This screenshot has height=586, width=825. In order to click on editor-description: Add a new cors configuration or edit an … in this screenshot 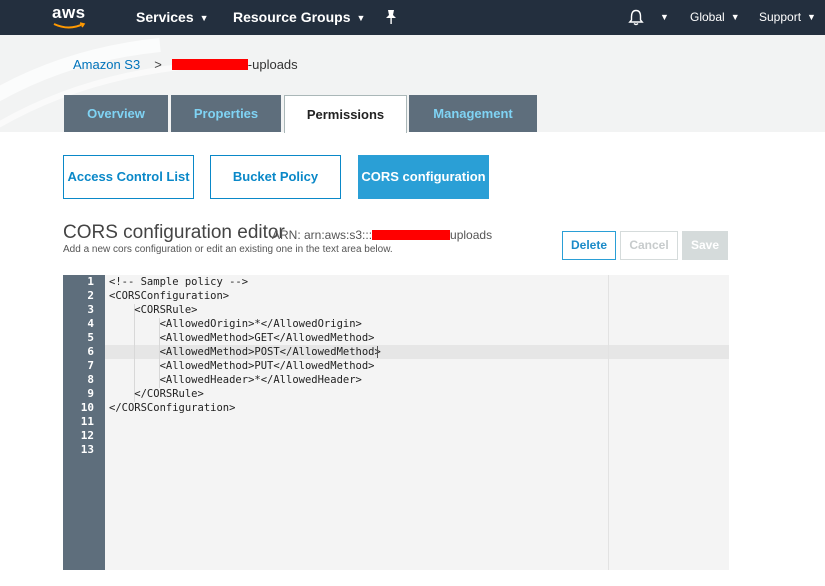, I will do `click(228, 249)`.